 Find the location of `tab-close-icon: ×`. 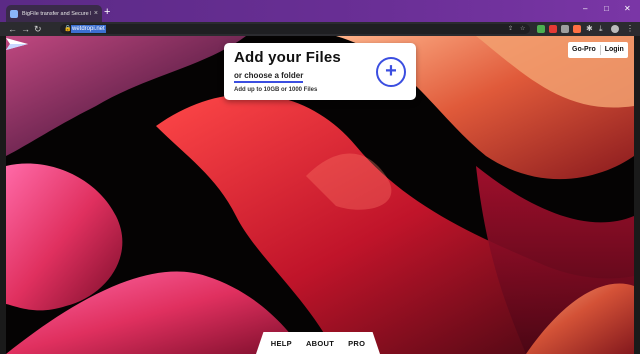

tab-close-icon: × is located at coordinates (96, 13).